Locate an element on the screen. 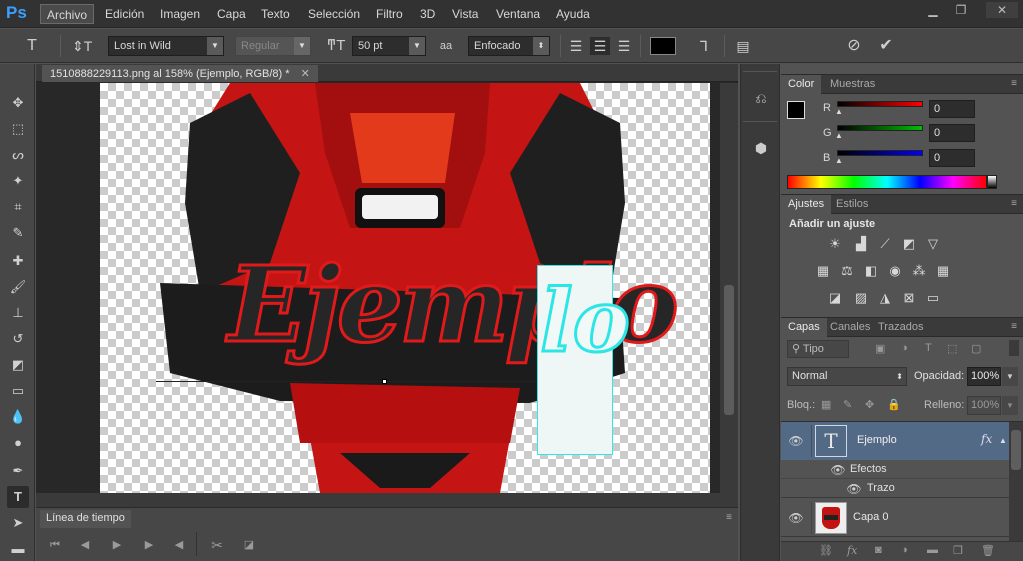 The width and height of the screenshot is (1023, 561). minimize-icon: ▁ is located at coordinates (933, 10).